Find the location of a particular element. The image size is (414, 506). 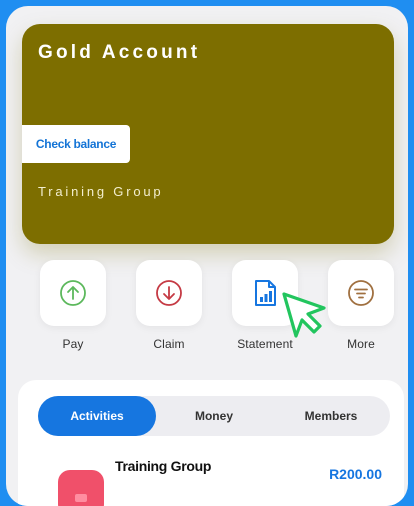

action-more: More is located at coordinates (361, 305).